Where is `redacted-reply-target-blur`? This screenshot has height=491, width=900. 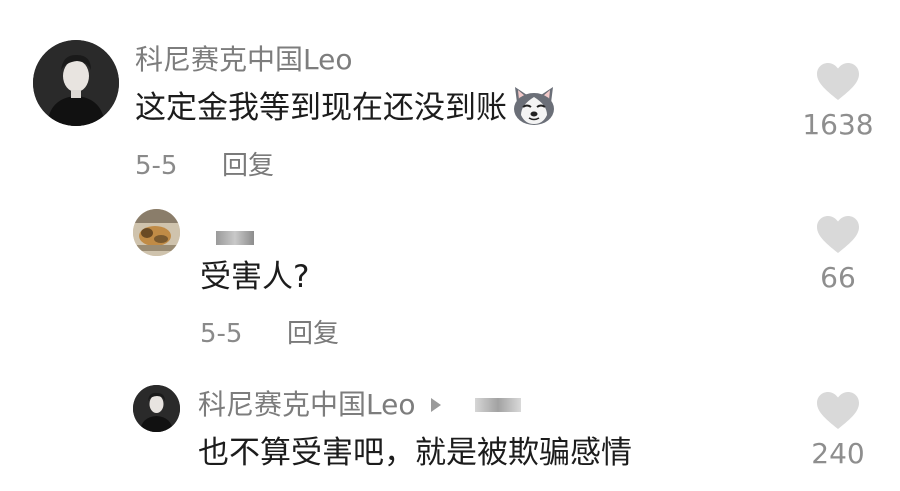 redacted-reply-target-blur is located at coordinates (498, 405).